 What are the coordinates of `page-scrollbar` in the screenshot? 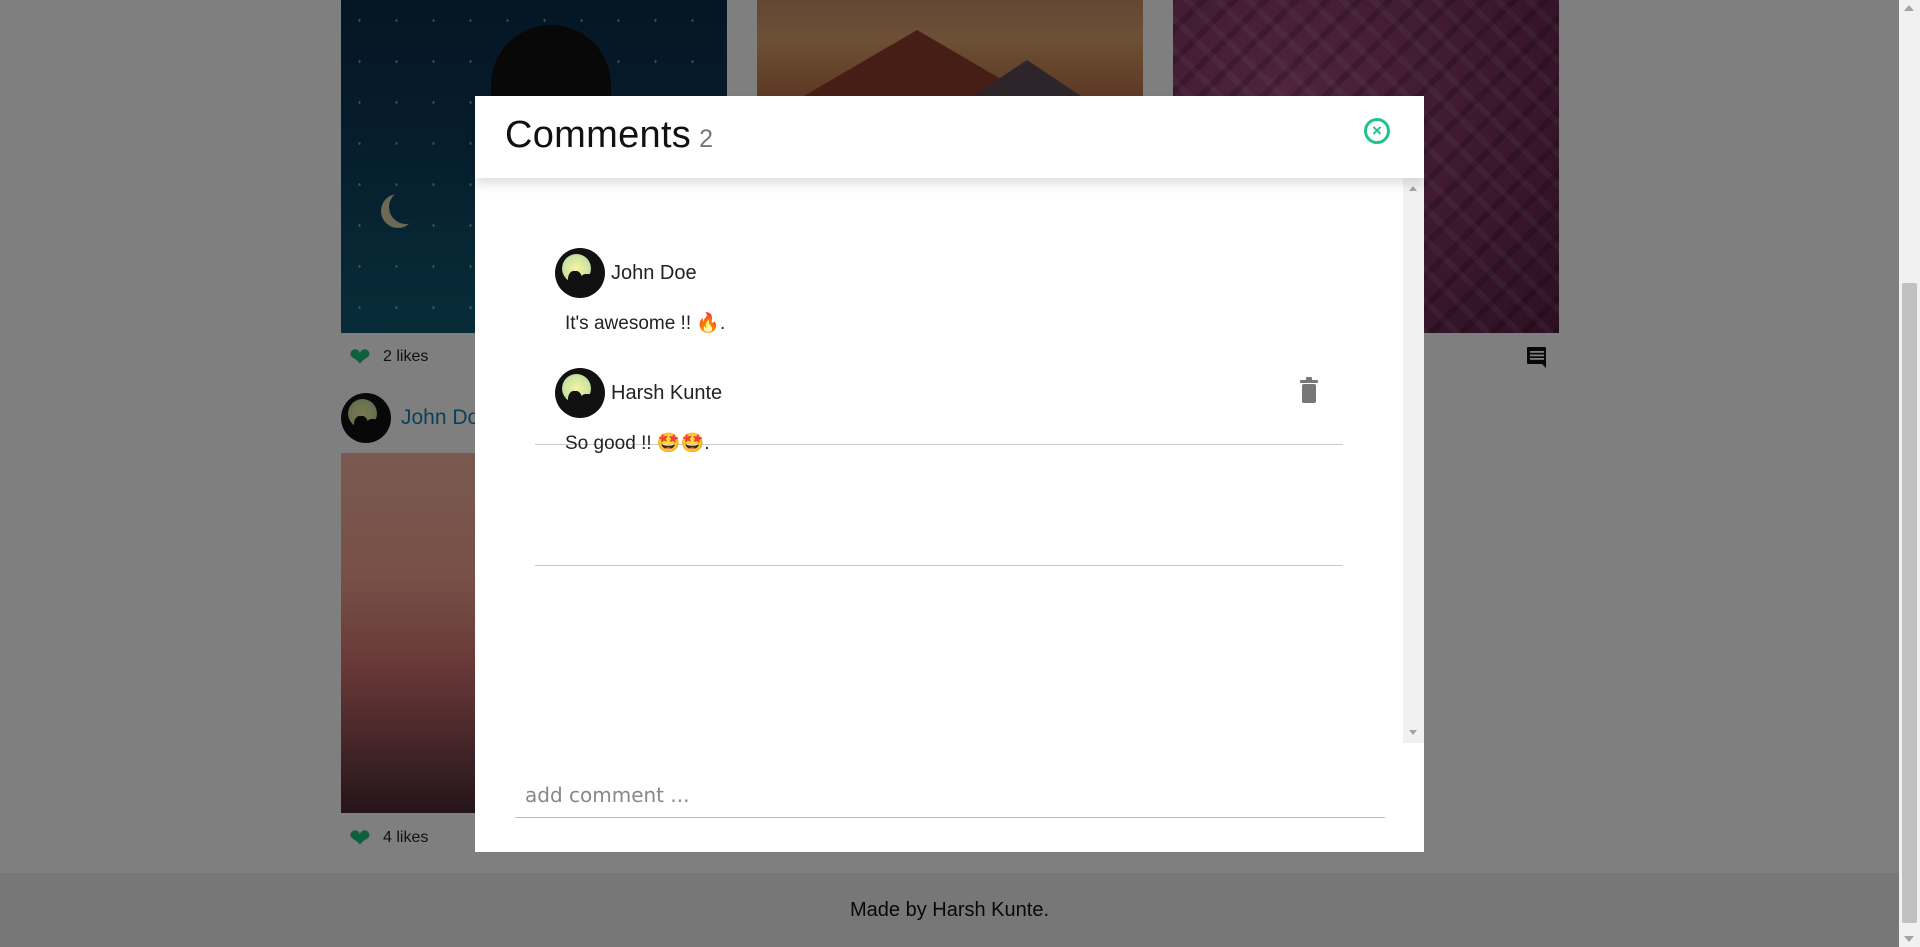 It's located at (1909, 473).